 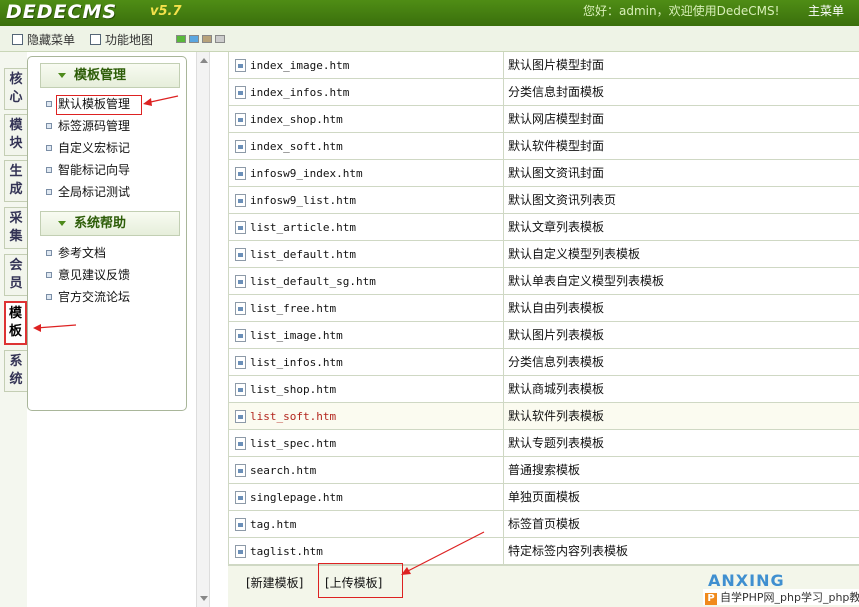 What do you see at coordinates (76, 253) in the screenshot?
I see `menu-item-reference-docs: 参考文档` at bounding box center [76, 253].